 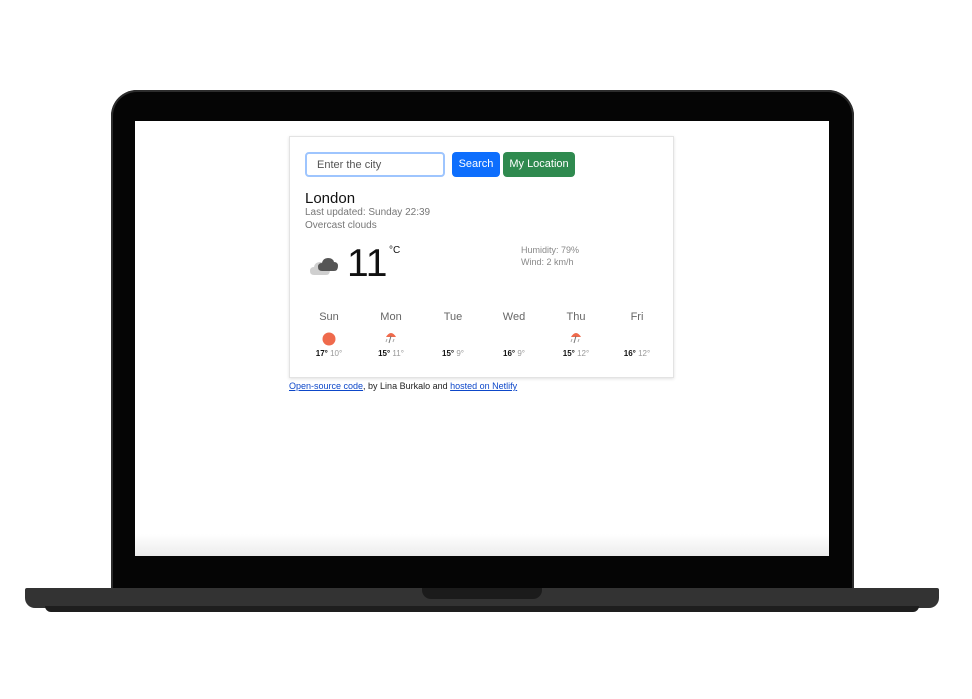 I want to click on city-name: London, so click(x=330, y=198).